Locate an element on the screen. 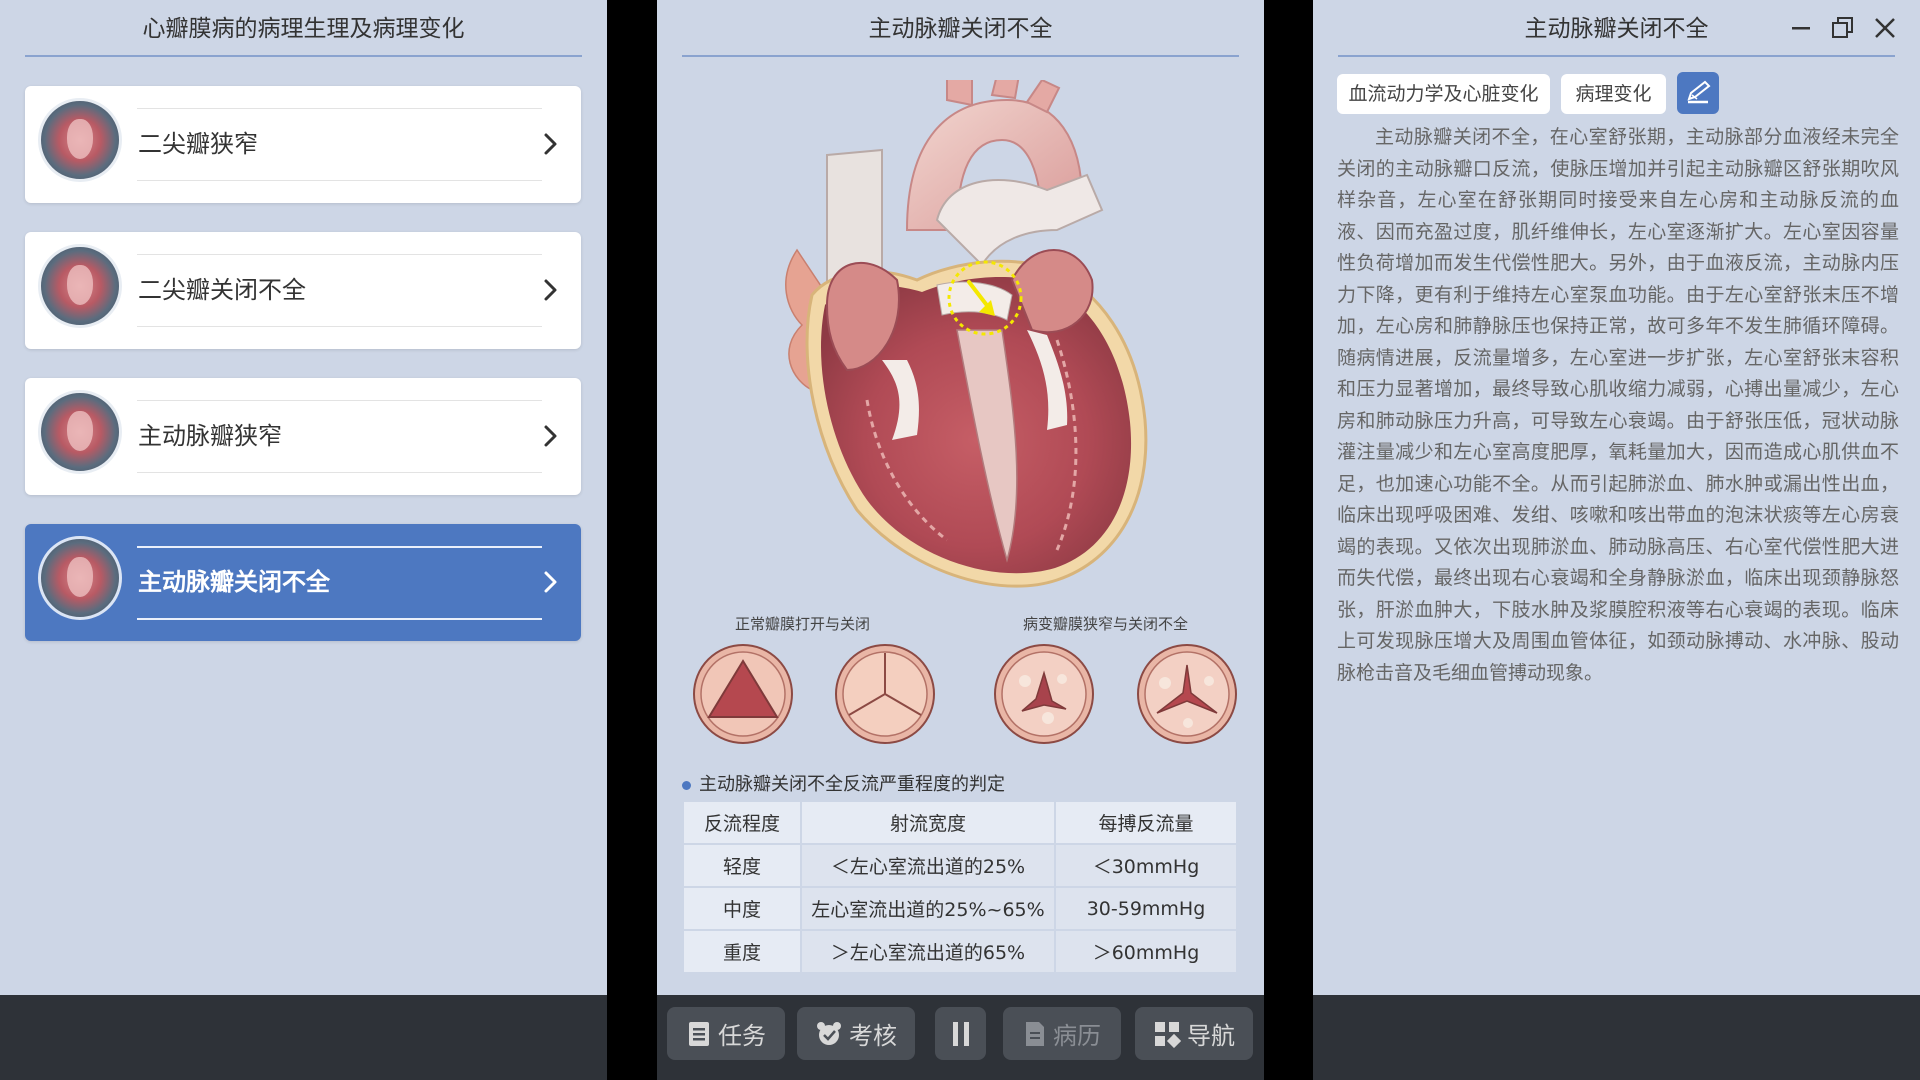 This screenshot has height=1080, width=1920. table-row: 轻度 ＜左心室流出道的25% ＜30mmHg is located at coordinates (960, 865).